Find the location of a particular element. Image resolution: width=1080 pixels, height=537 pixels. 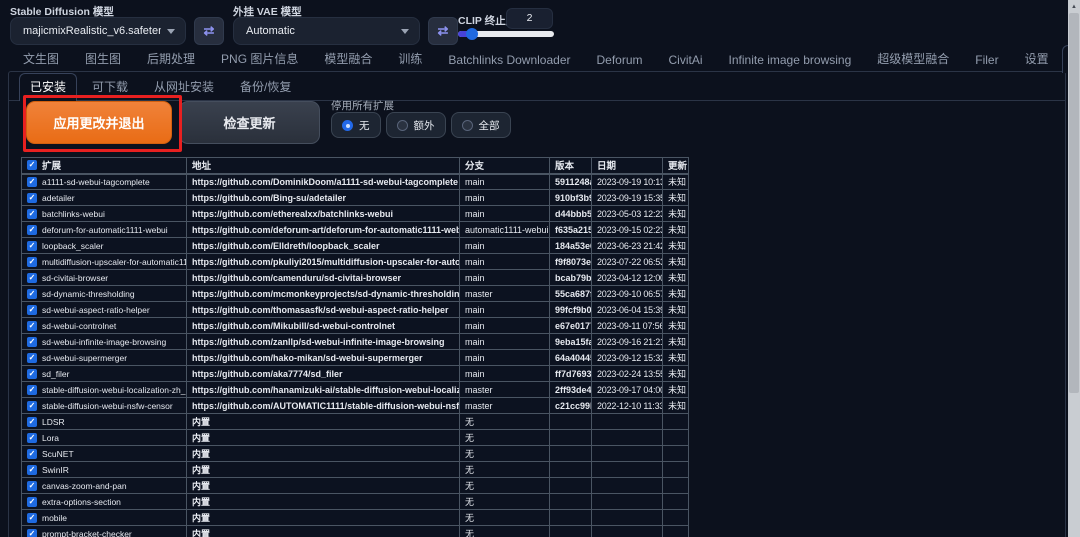

clip-skip-input: 2 is located at coordinates (529, 18).